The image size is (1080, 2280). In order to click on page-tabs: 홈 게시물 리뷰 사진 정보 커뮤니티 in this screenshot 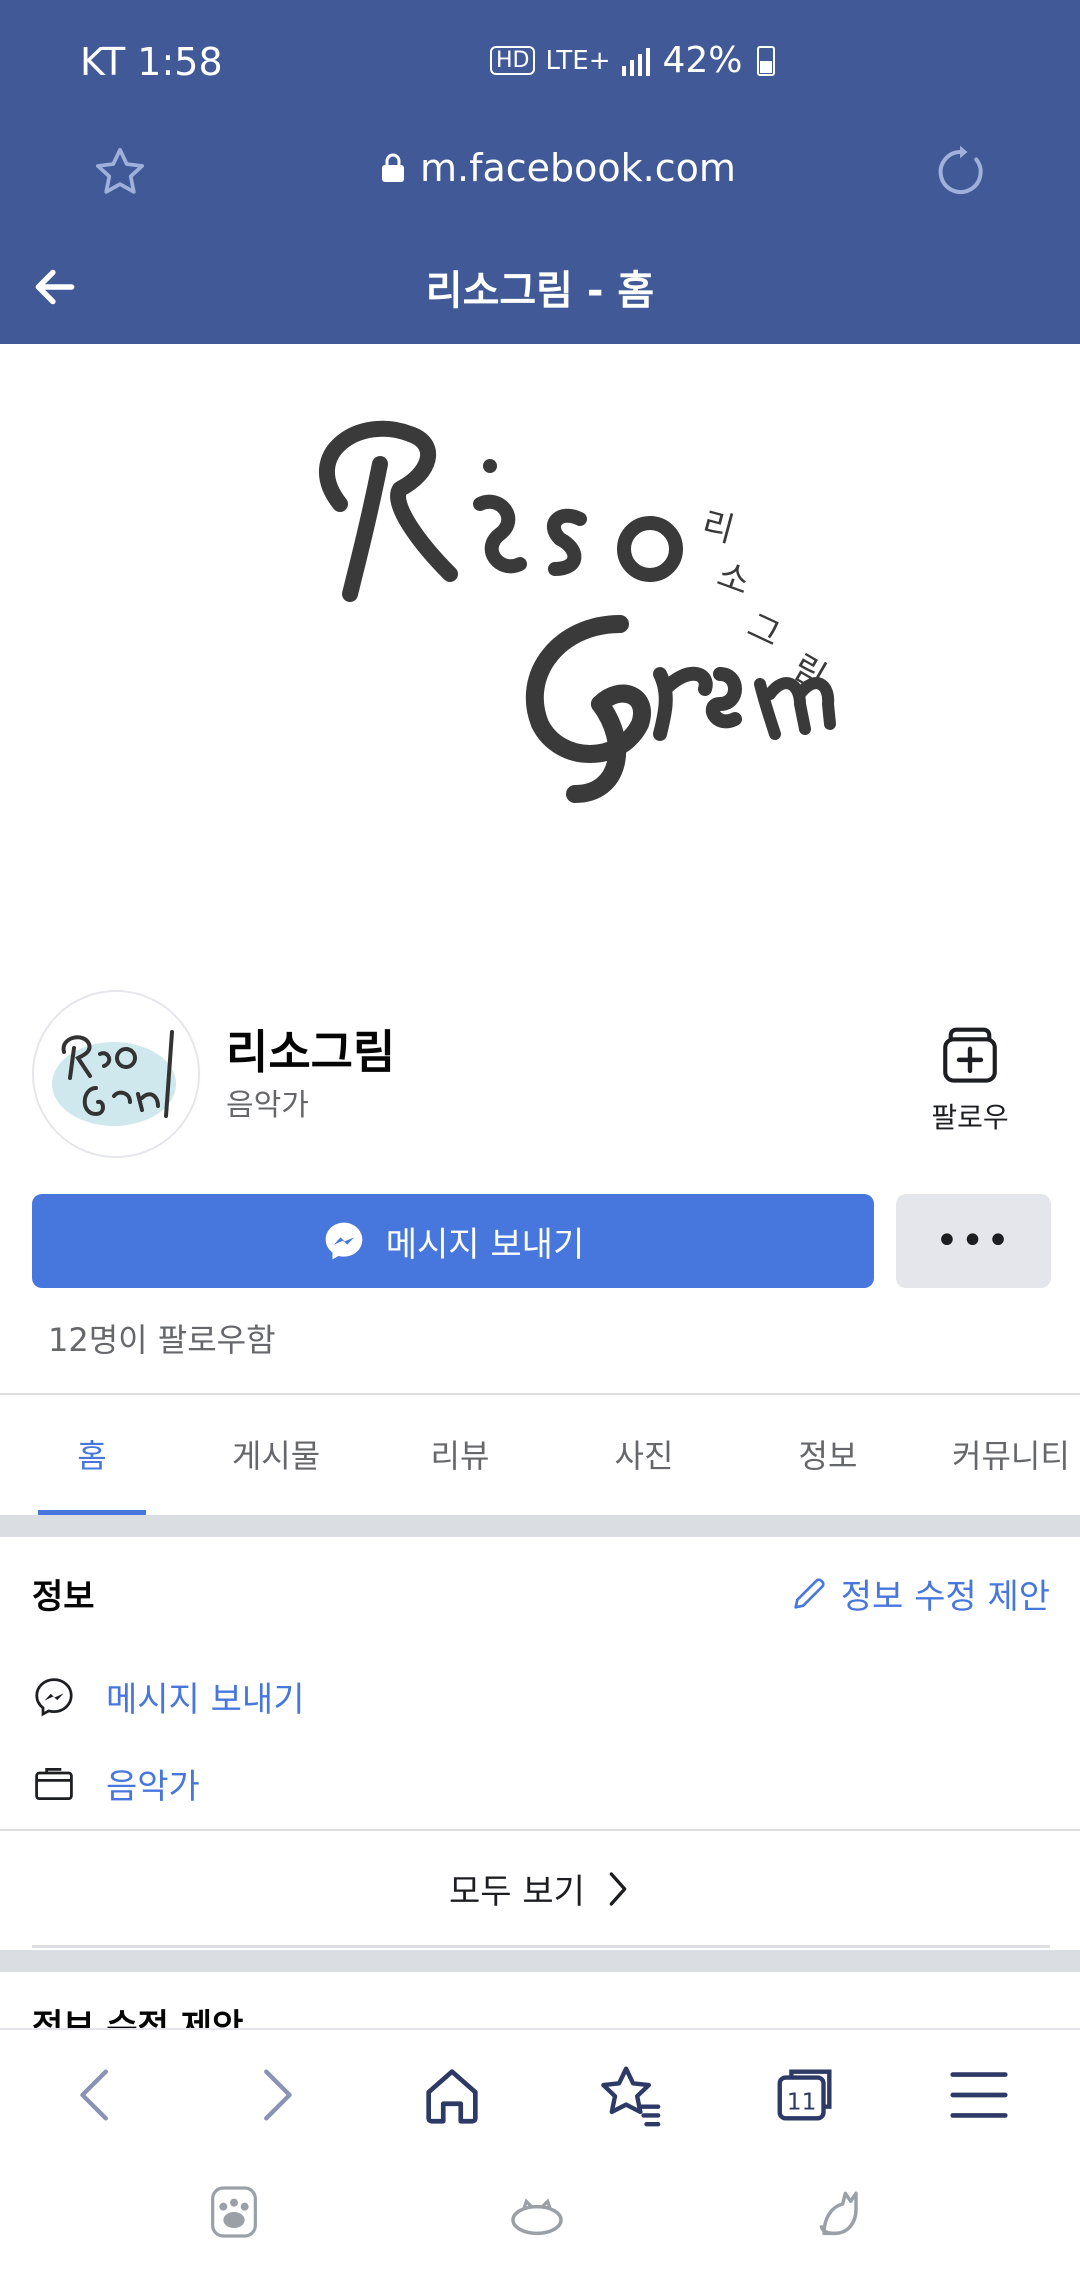, I will do `click(540, 1454)`.